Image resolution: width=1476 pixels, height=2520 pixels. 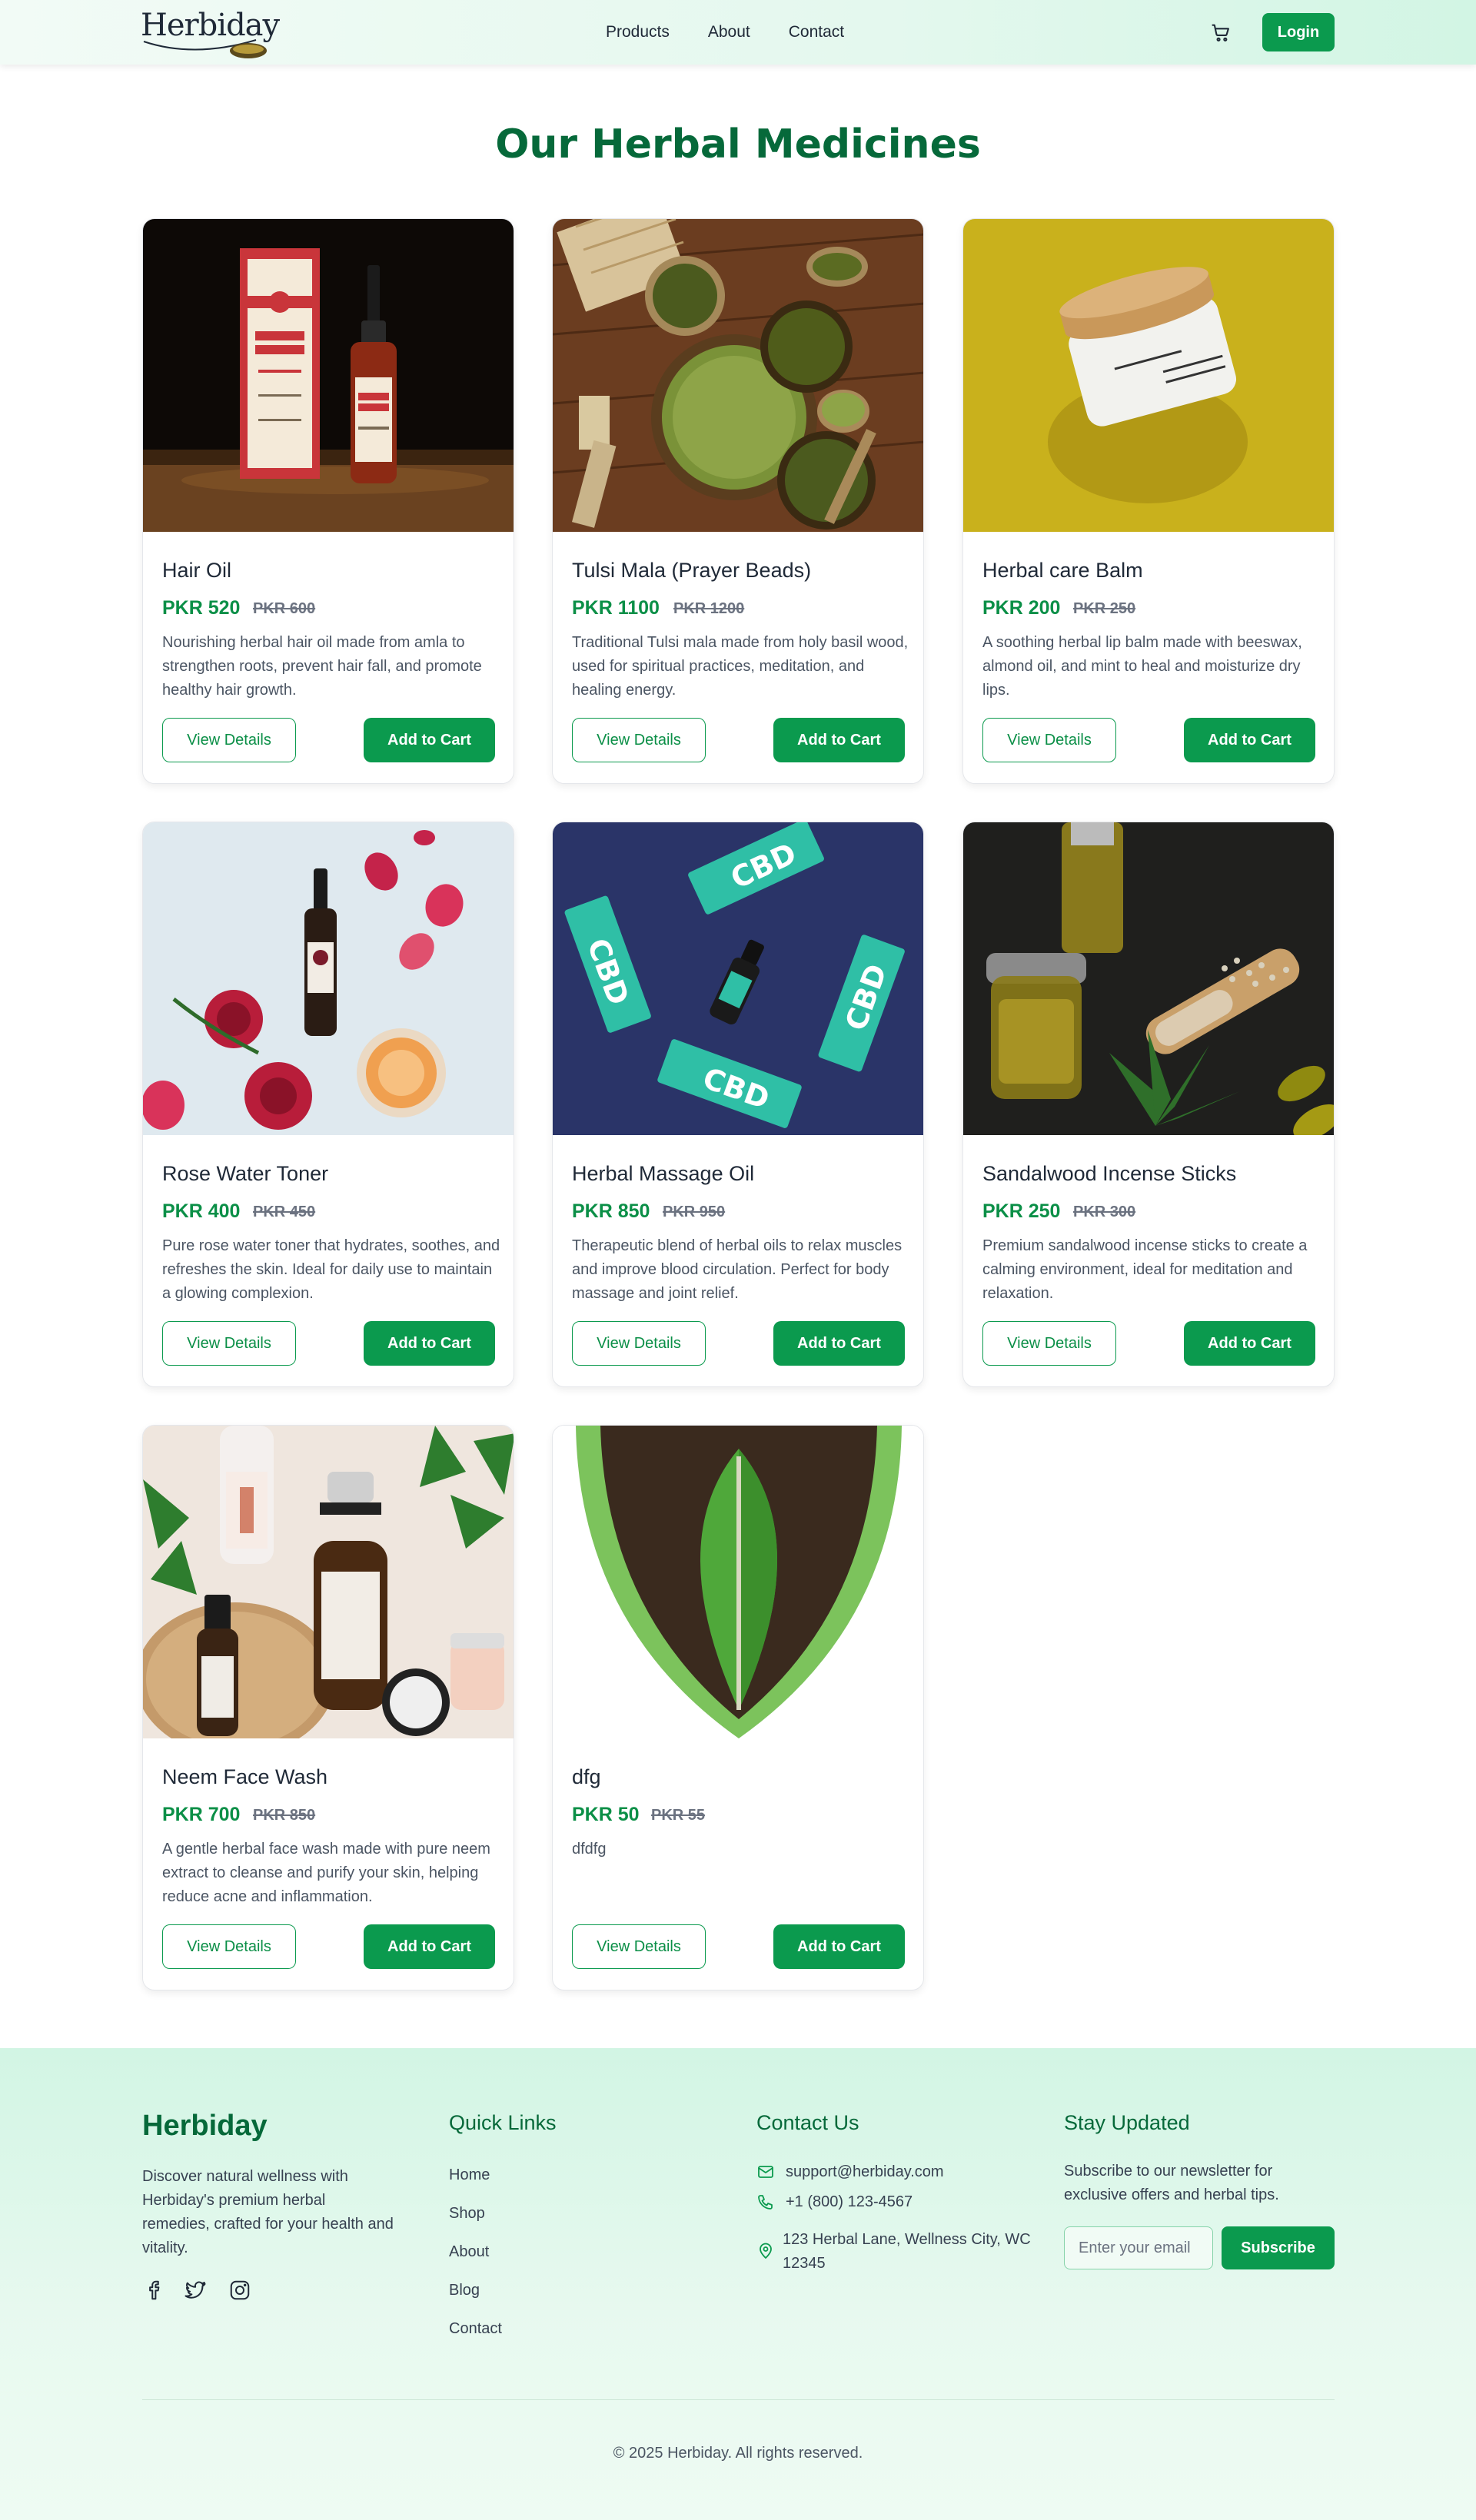 I want to click on product-price: PKR 520, so click(x=202, y=608).